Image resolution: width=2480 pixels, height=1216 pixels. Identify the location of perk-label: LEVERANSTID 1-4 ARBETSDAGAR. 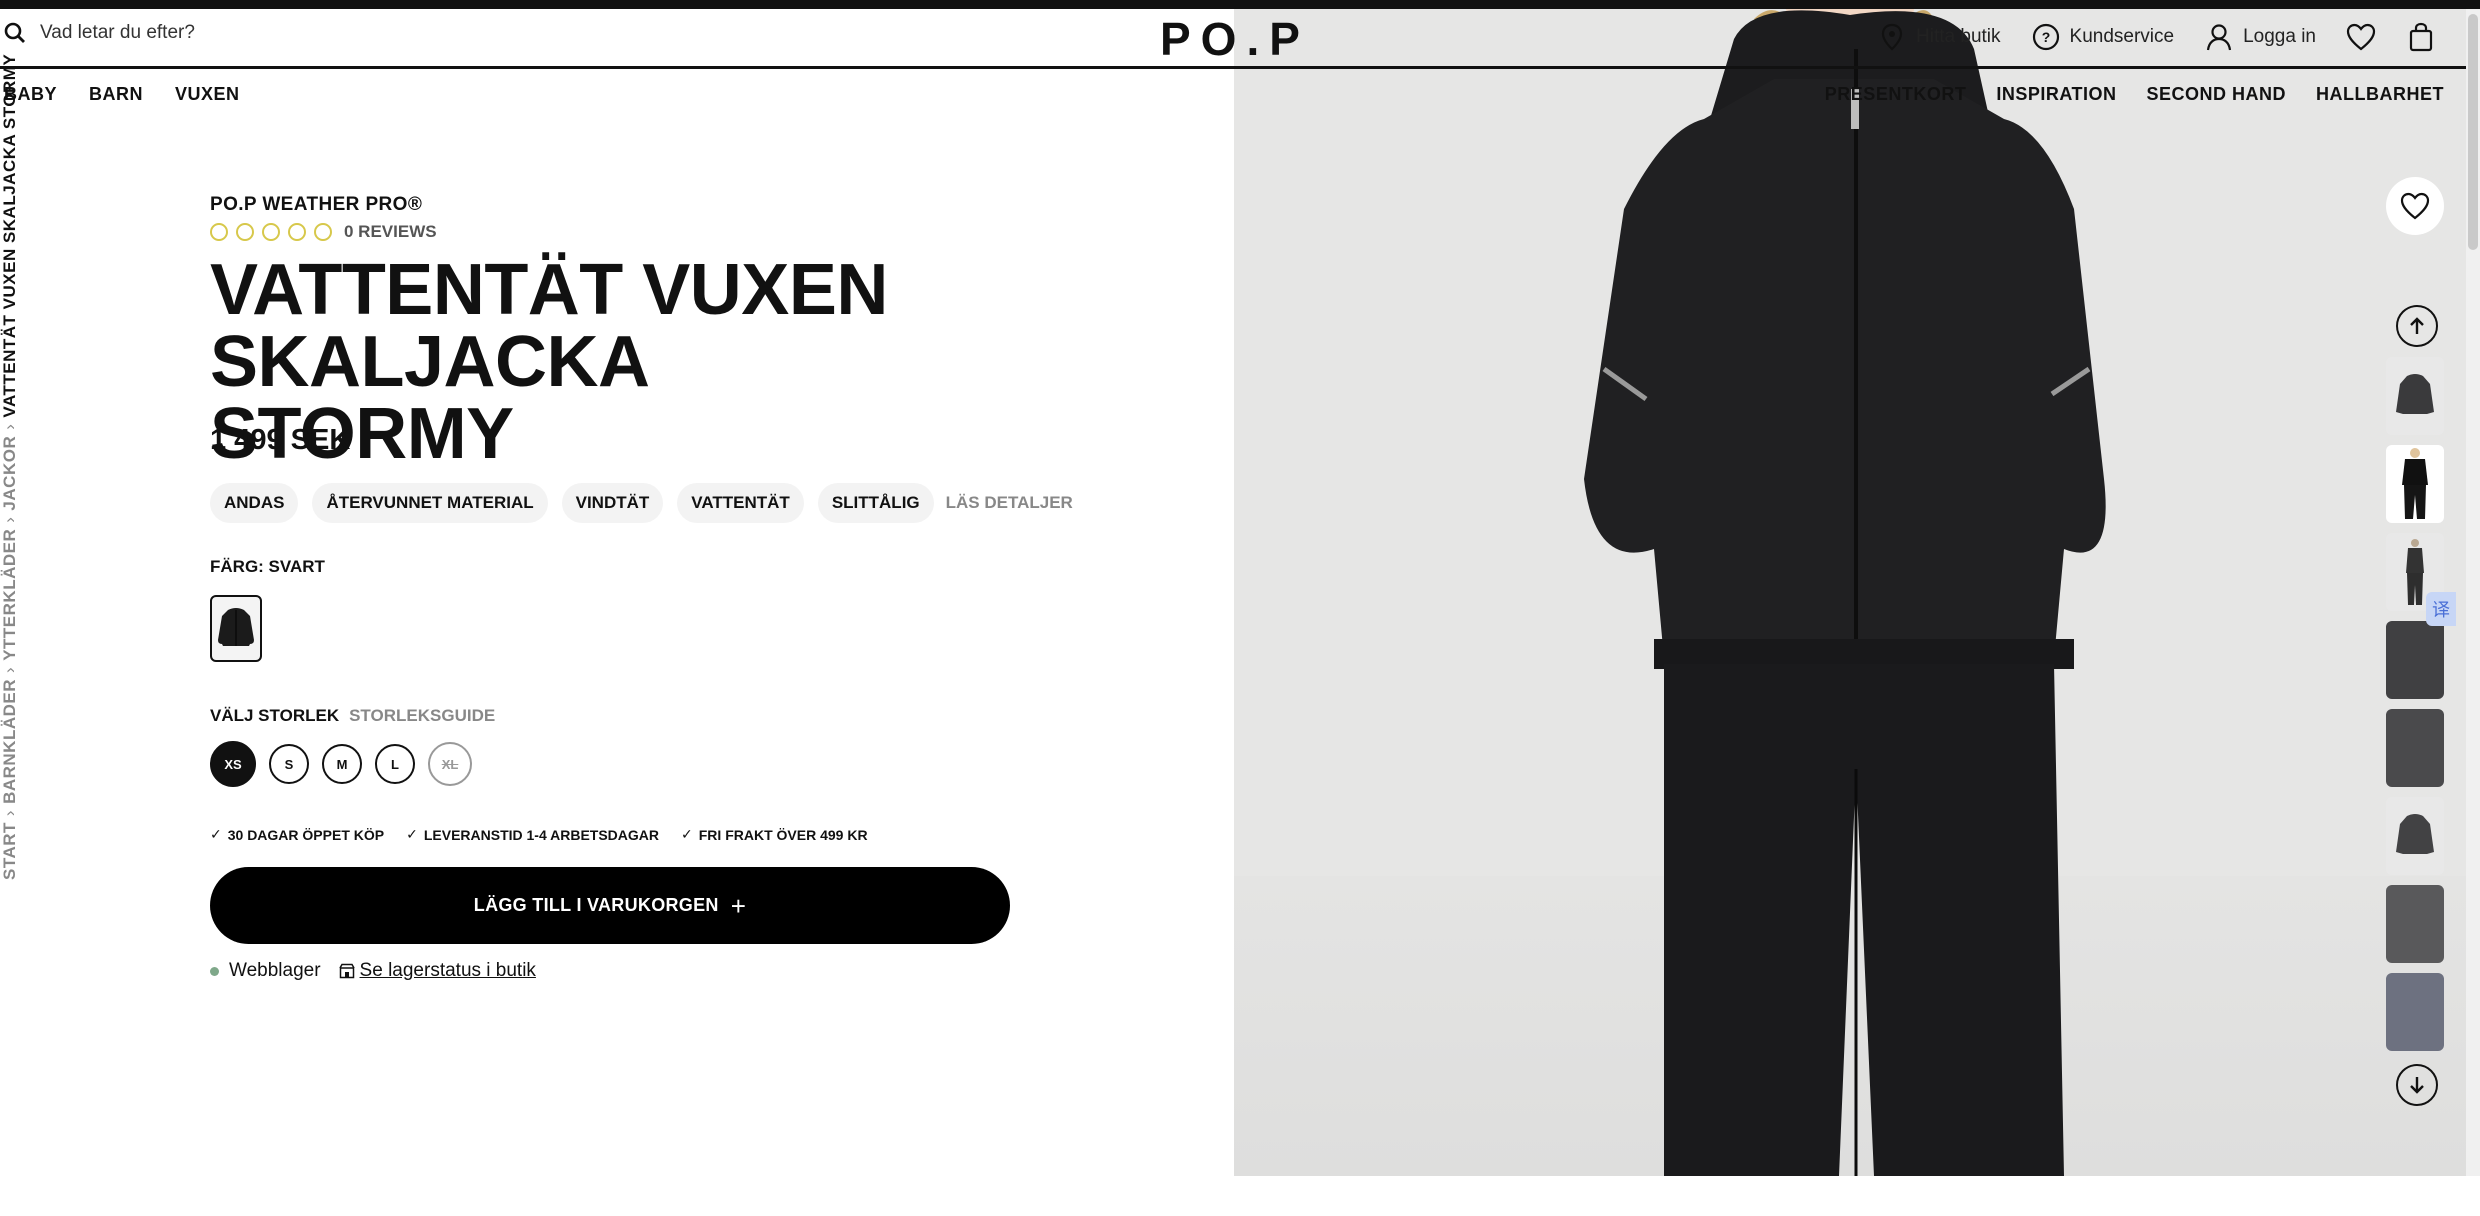
(541, 834).